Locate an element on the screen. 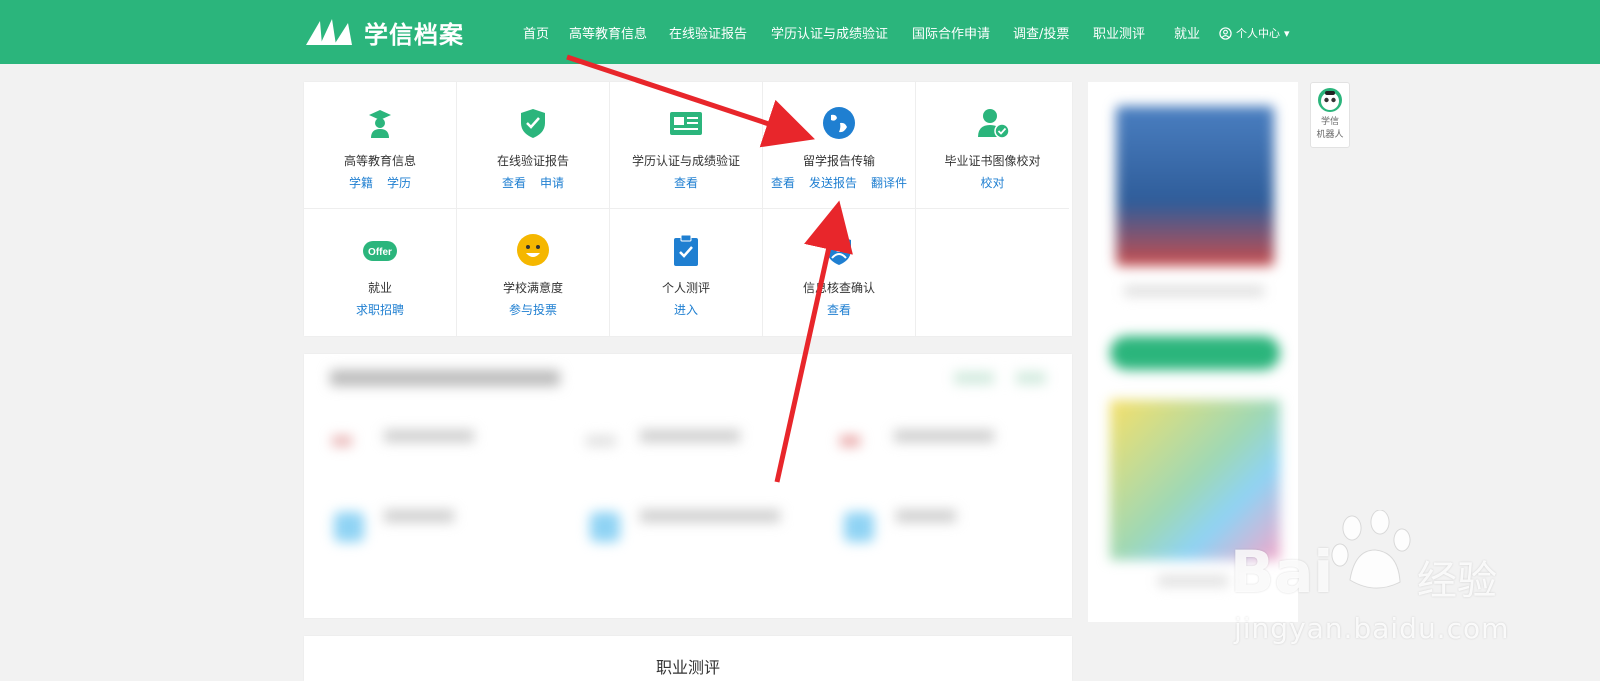 Image resolution: width=1600 pixels, height=681 pixels. sidebar-ad-caption is located at coordinates (1193, 581).